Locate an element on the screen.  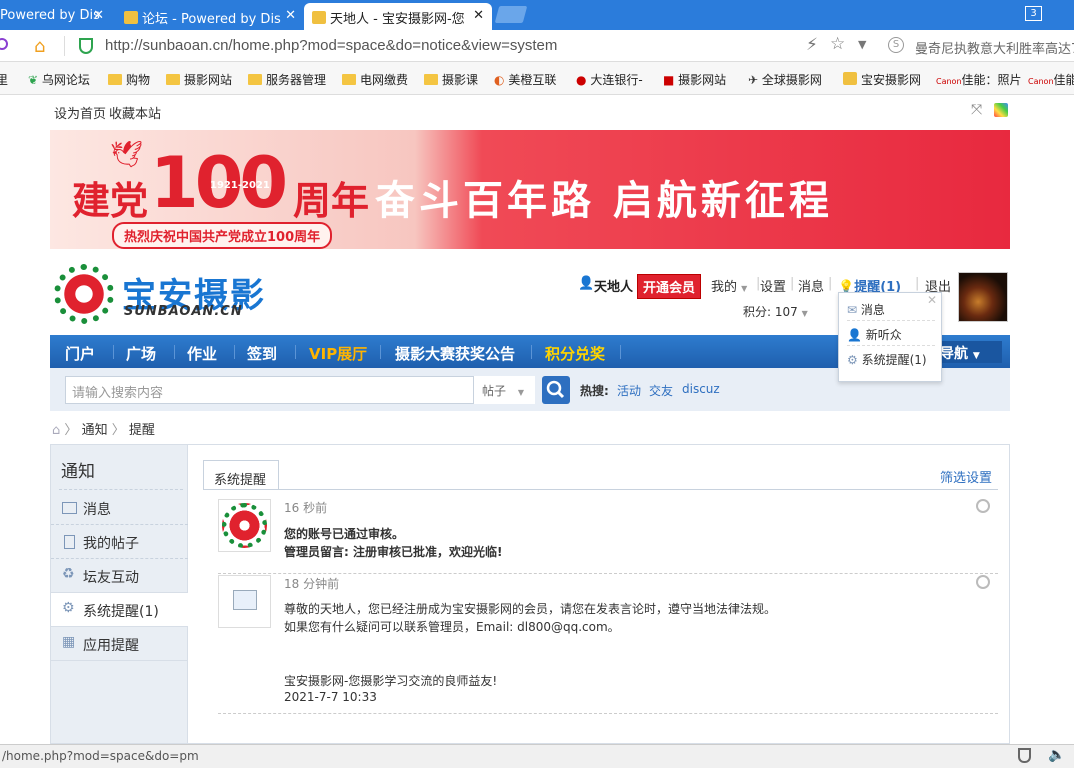
username-link: 天地人 is located at coordinates (613, 285).